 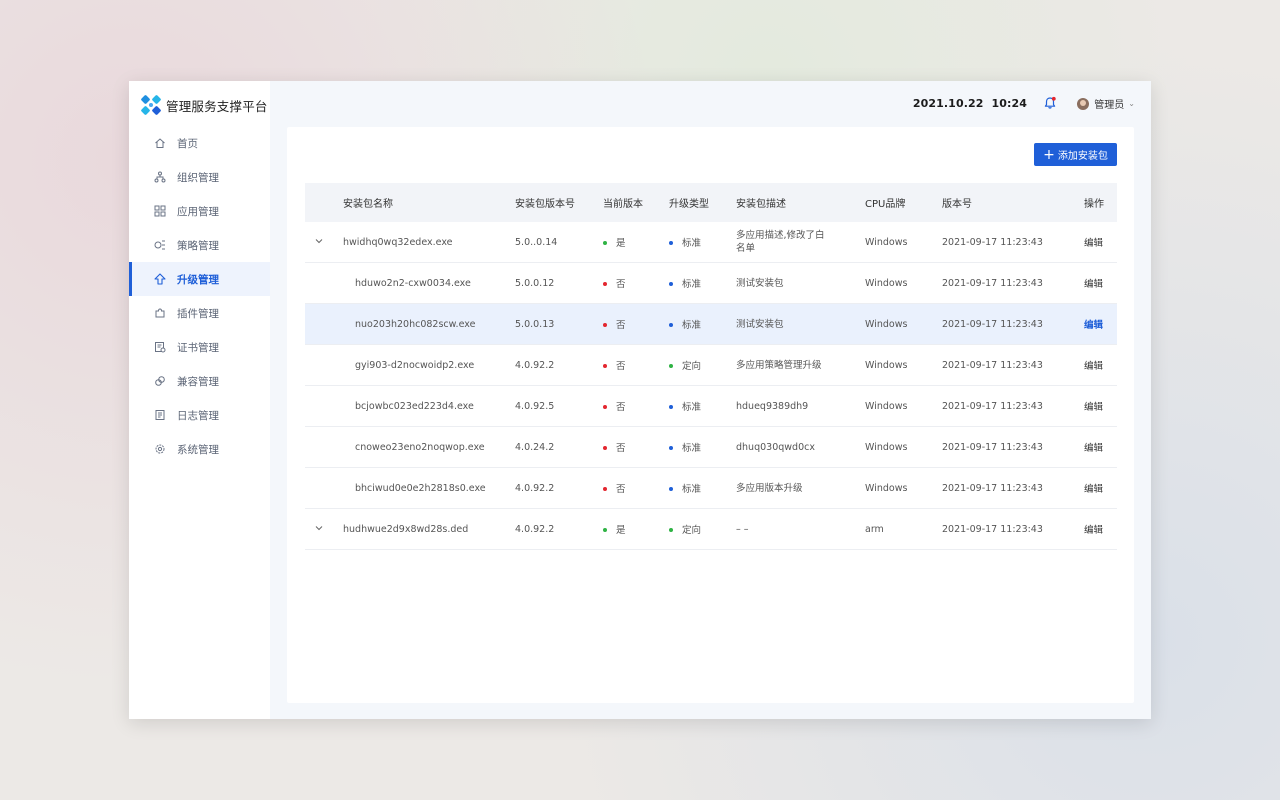 What do you see at coordinates (1009, 103) in the screenshot?
I see `header-time: 10:24` at bounding box center [1009, 103].